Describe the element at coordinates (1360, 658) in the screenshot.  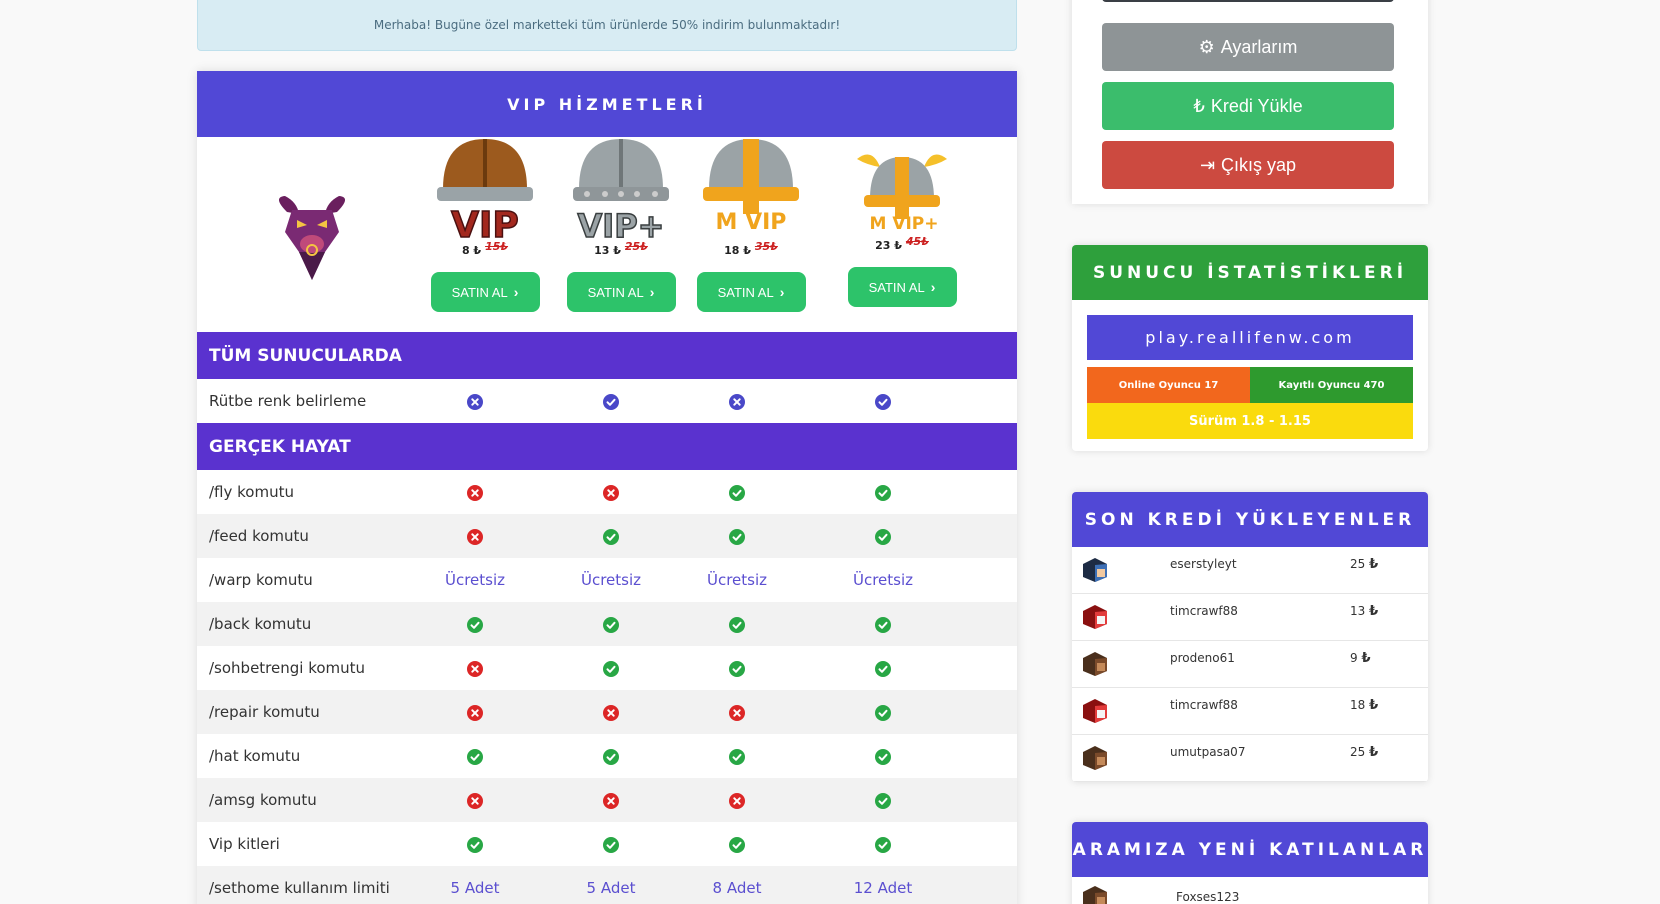
I see `credit-amount: 9 ₺` at that location.